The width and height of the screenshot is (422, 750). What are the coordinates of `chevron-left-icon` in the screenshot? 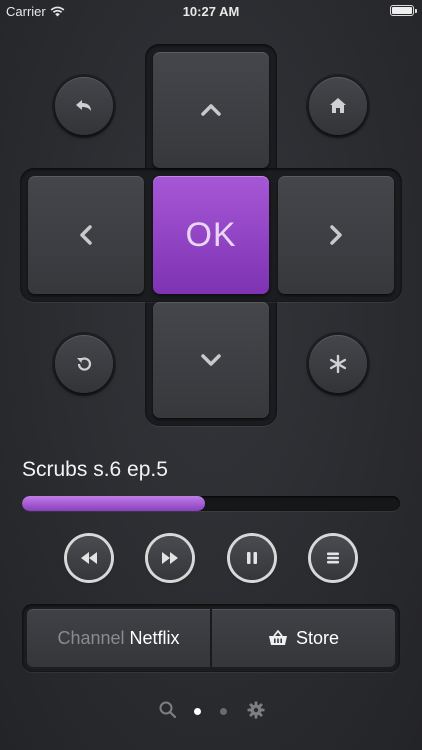 It's located at (86, 235).